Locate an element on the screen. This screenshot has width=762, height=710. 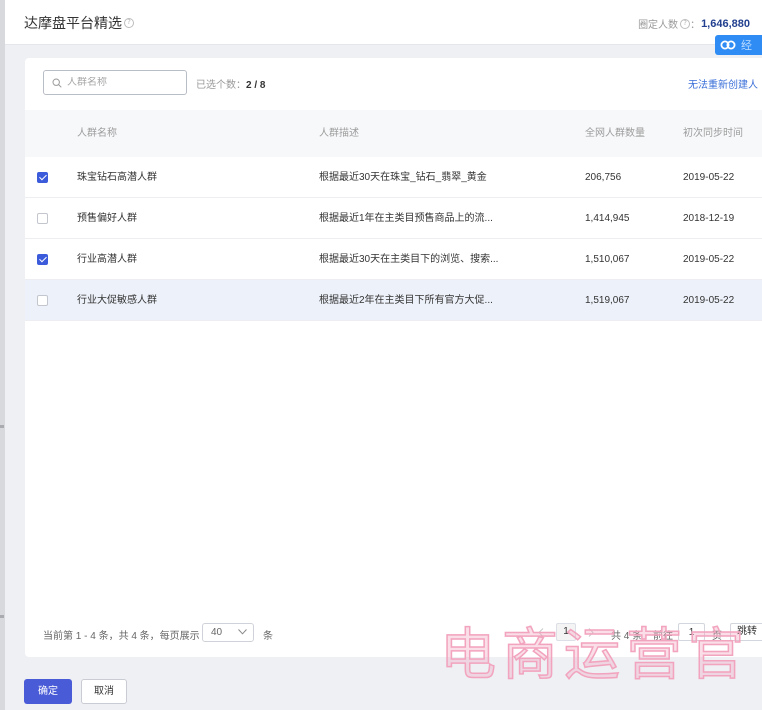
jump-button: 跳转 is located at coordinates (746, 632).